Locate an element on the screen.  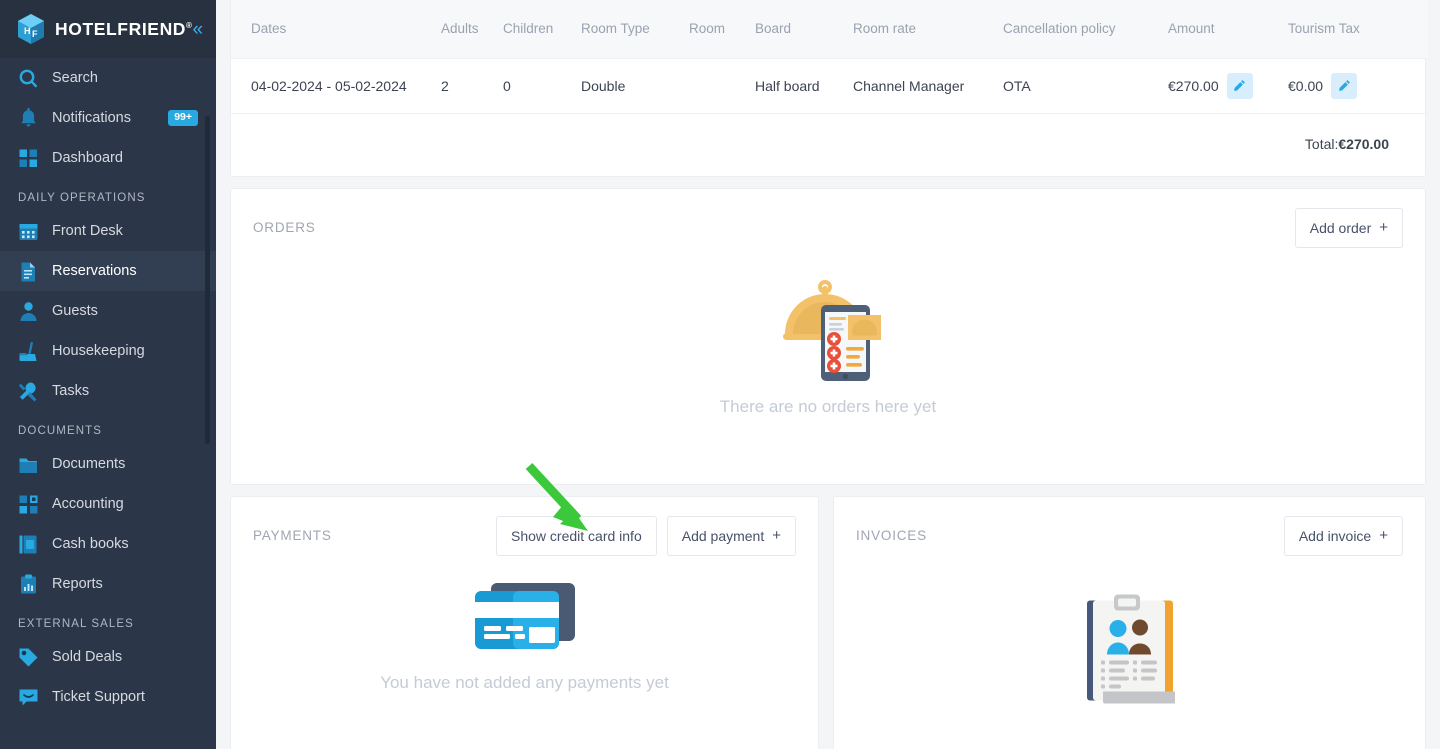
sidebar-item-accounting: Accounting is located at coordinates (108, 504).